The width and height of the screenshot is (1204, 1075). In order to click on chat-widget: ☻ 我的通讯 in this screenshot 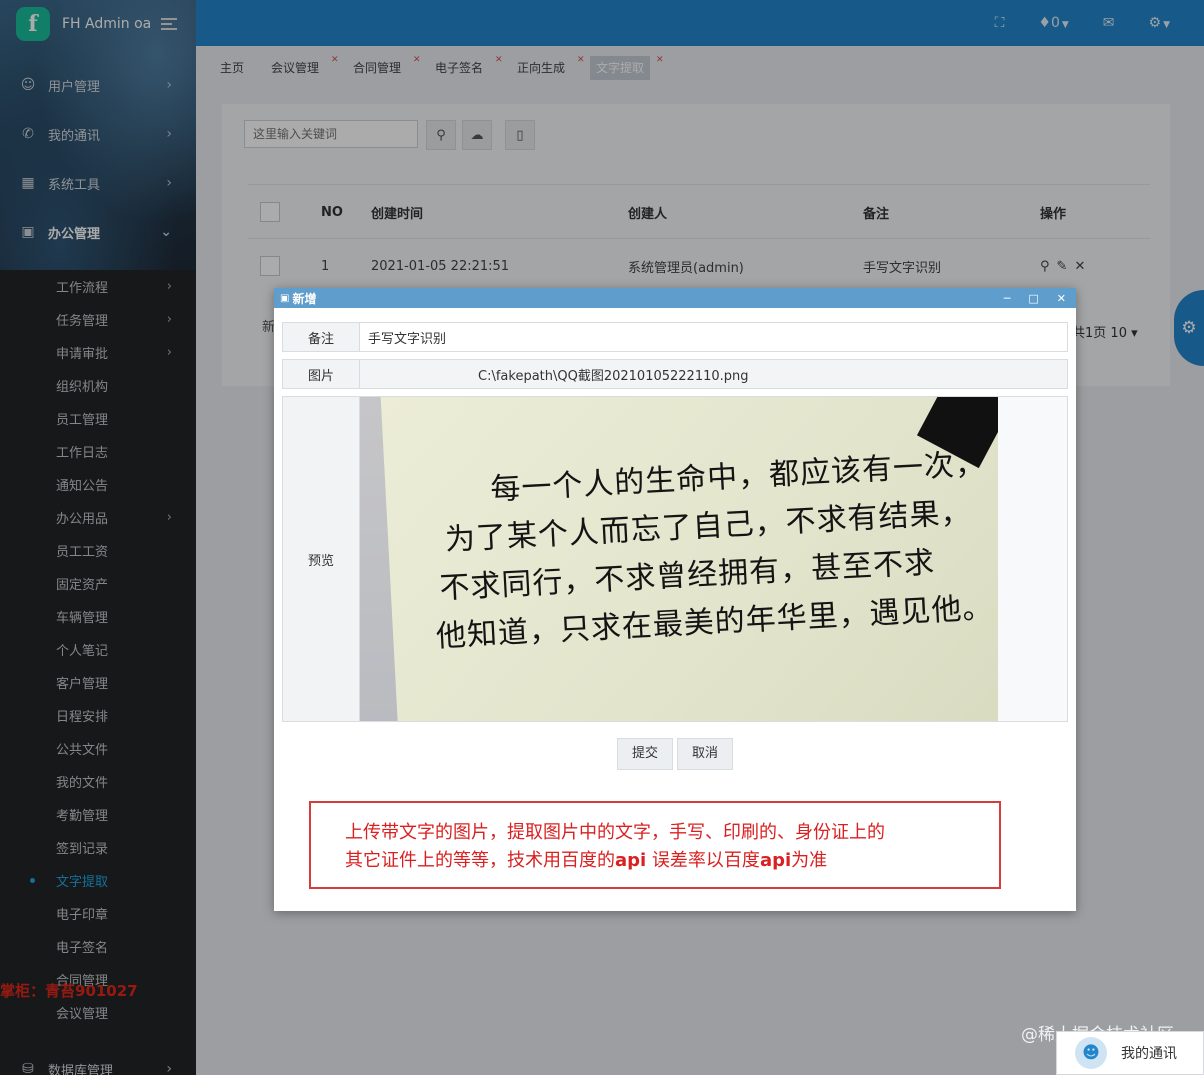, I will do `click(1130, 1053)`.